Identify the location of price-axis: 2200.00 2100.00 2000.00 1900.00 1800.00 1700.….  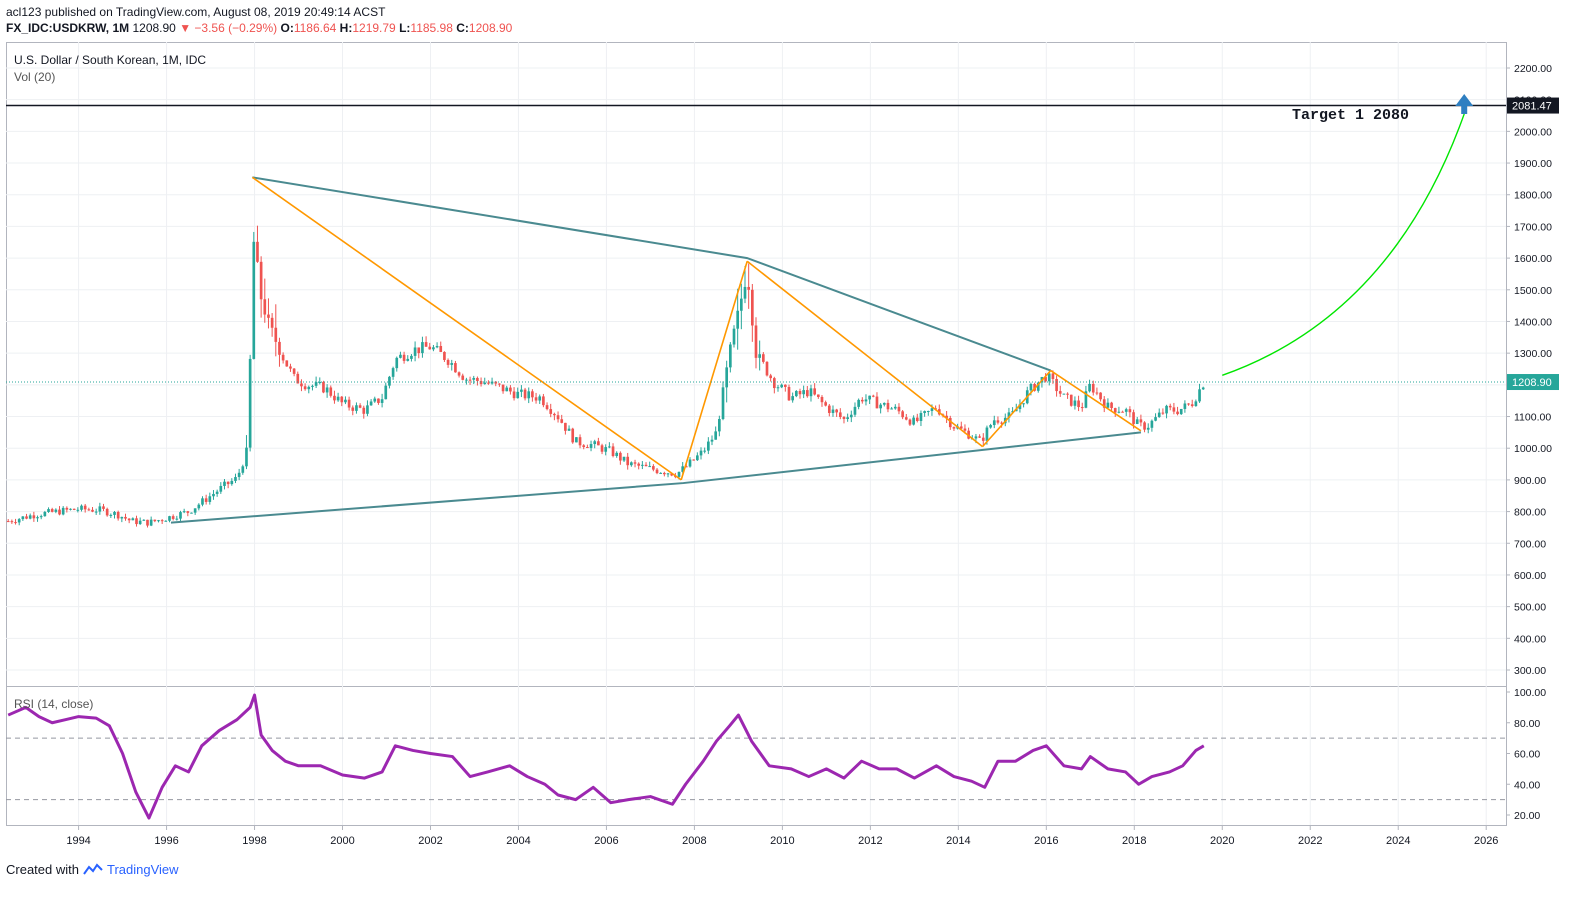
(1529, 370).